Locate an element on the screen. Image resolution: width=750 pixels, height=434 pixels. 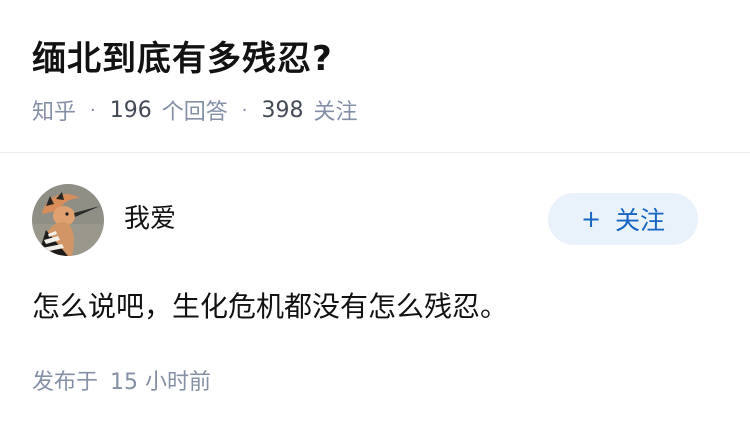
answer-count-label: 个回答 is located at coordinates (194, 112).